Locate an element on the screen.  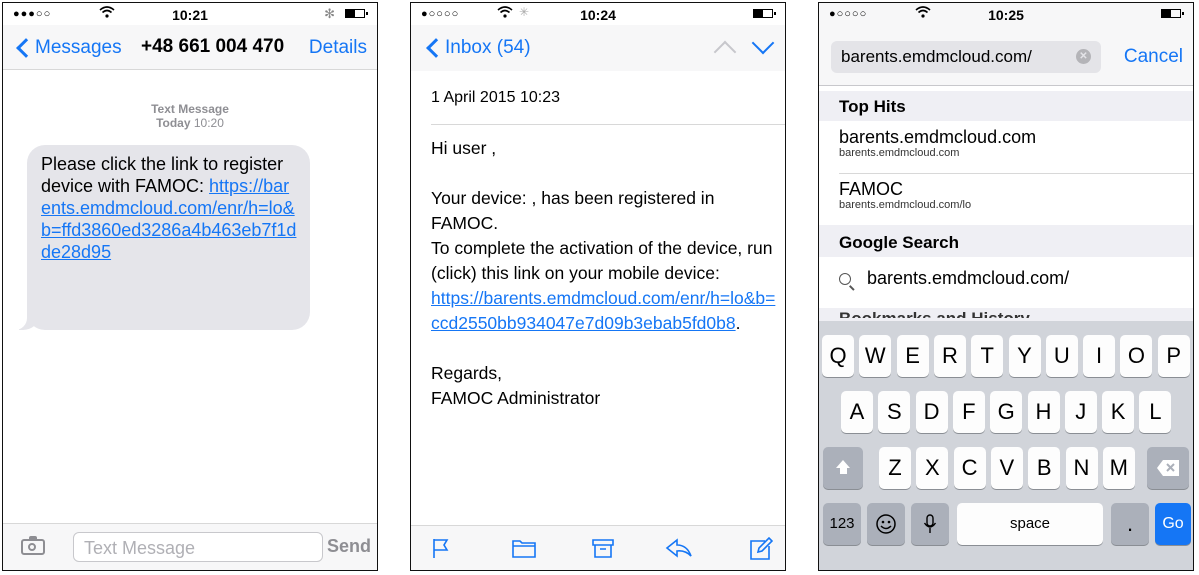
key-i: I is located at coordinates (1099, 356).